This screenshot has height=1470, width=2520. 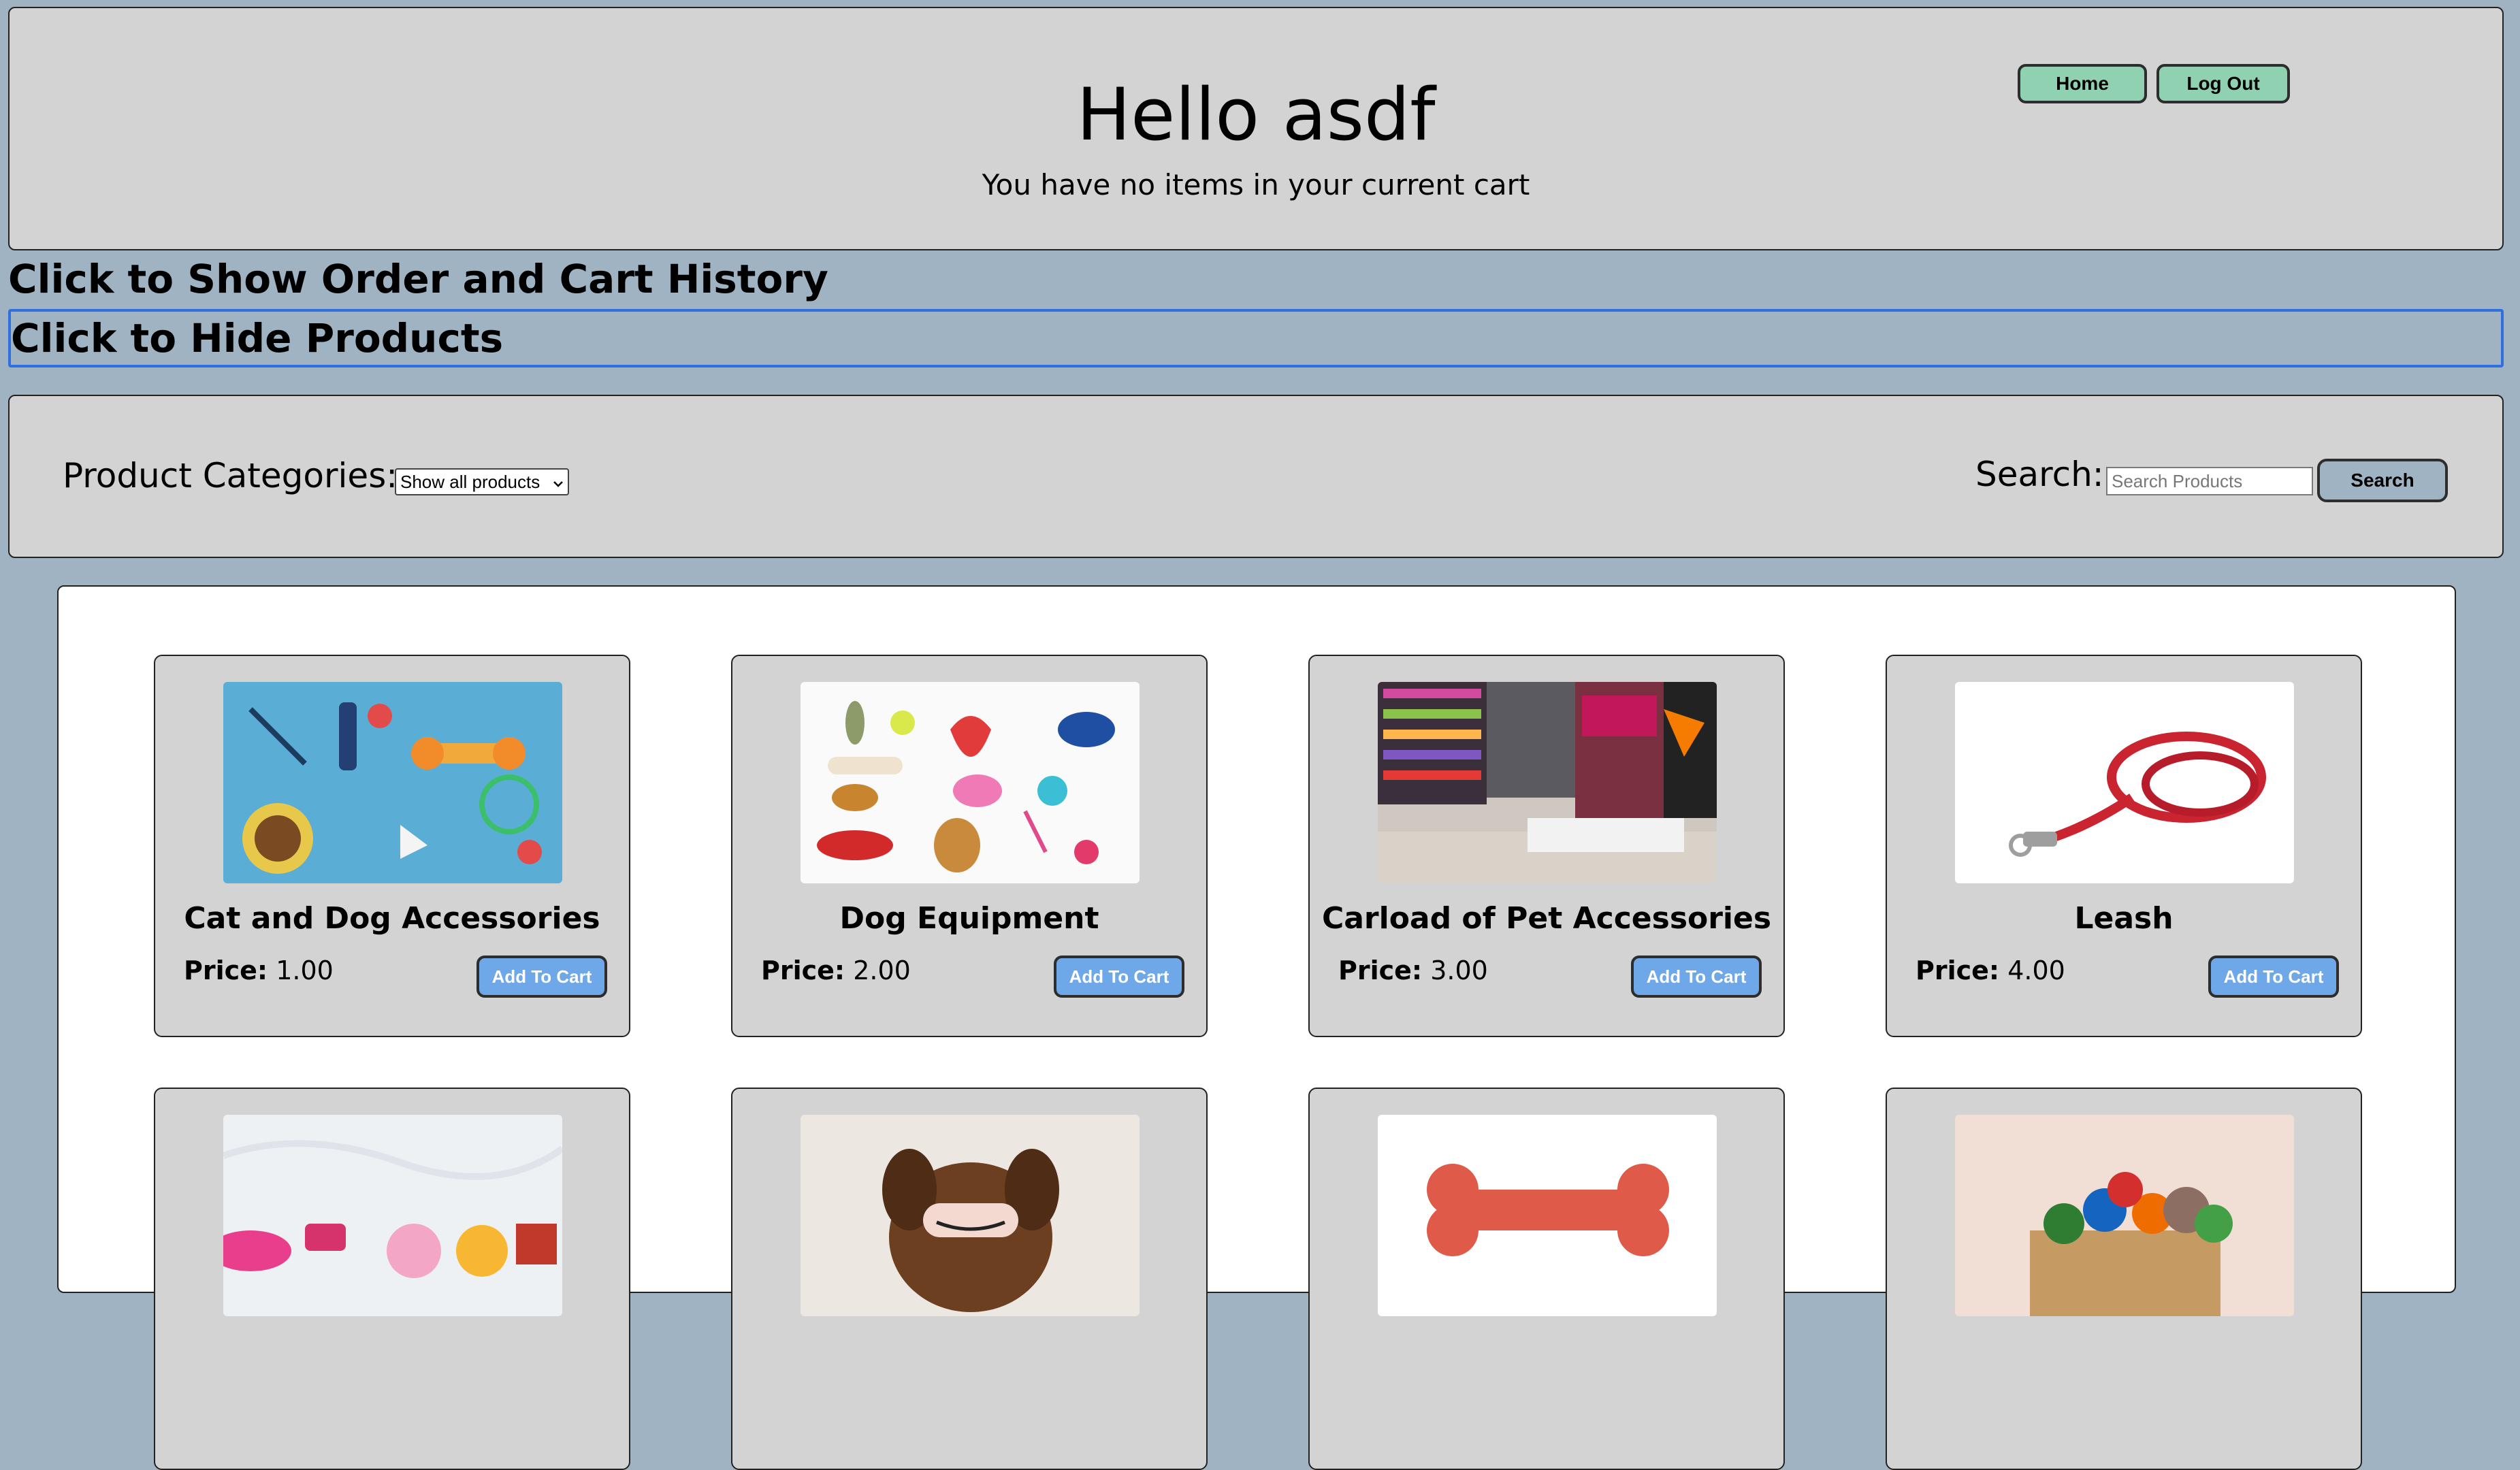 What do you see at coordinates (2223, 84) in the screenshot?
I see `logout-button: Log Out` at bounding box center [2223, 84].